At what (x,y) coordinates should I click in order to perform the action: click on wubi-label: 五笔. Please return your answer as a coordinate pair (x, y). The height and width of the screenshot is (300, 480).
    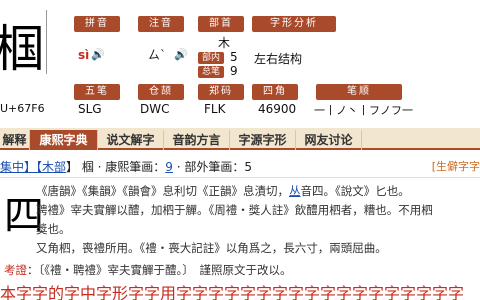
    Looking at the image, I should click on (97, 92).